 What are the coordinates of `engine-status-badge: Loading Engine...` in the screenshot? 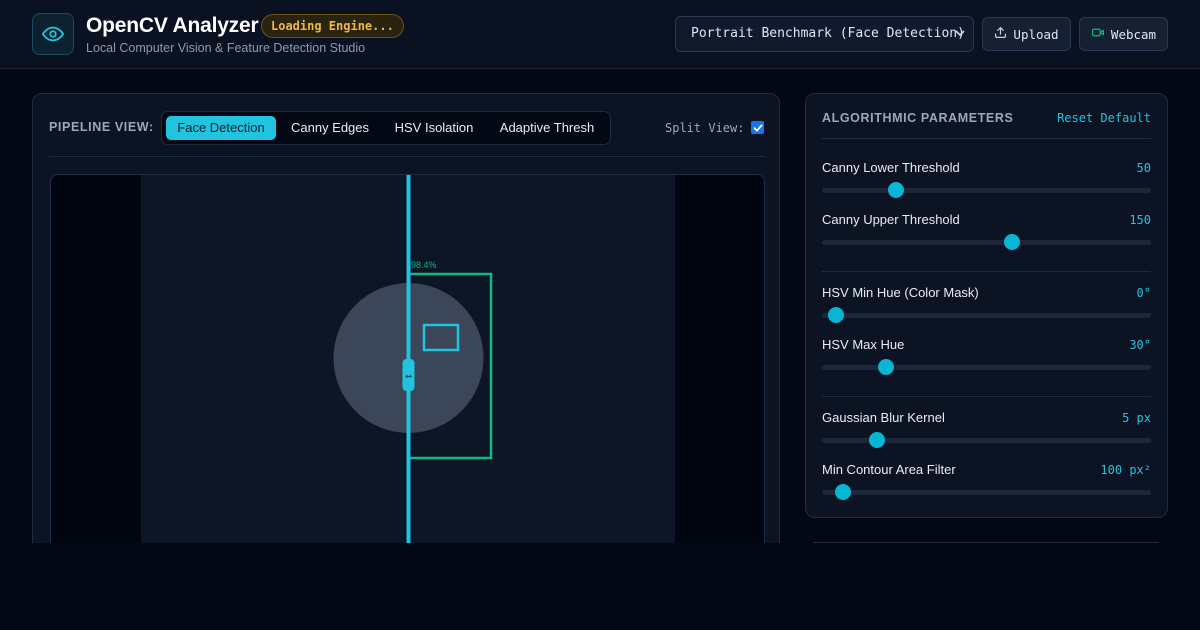 It's located at (332, 26).